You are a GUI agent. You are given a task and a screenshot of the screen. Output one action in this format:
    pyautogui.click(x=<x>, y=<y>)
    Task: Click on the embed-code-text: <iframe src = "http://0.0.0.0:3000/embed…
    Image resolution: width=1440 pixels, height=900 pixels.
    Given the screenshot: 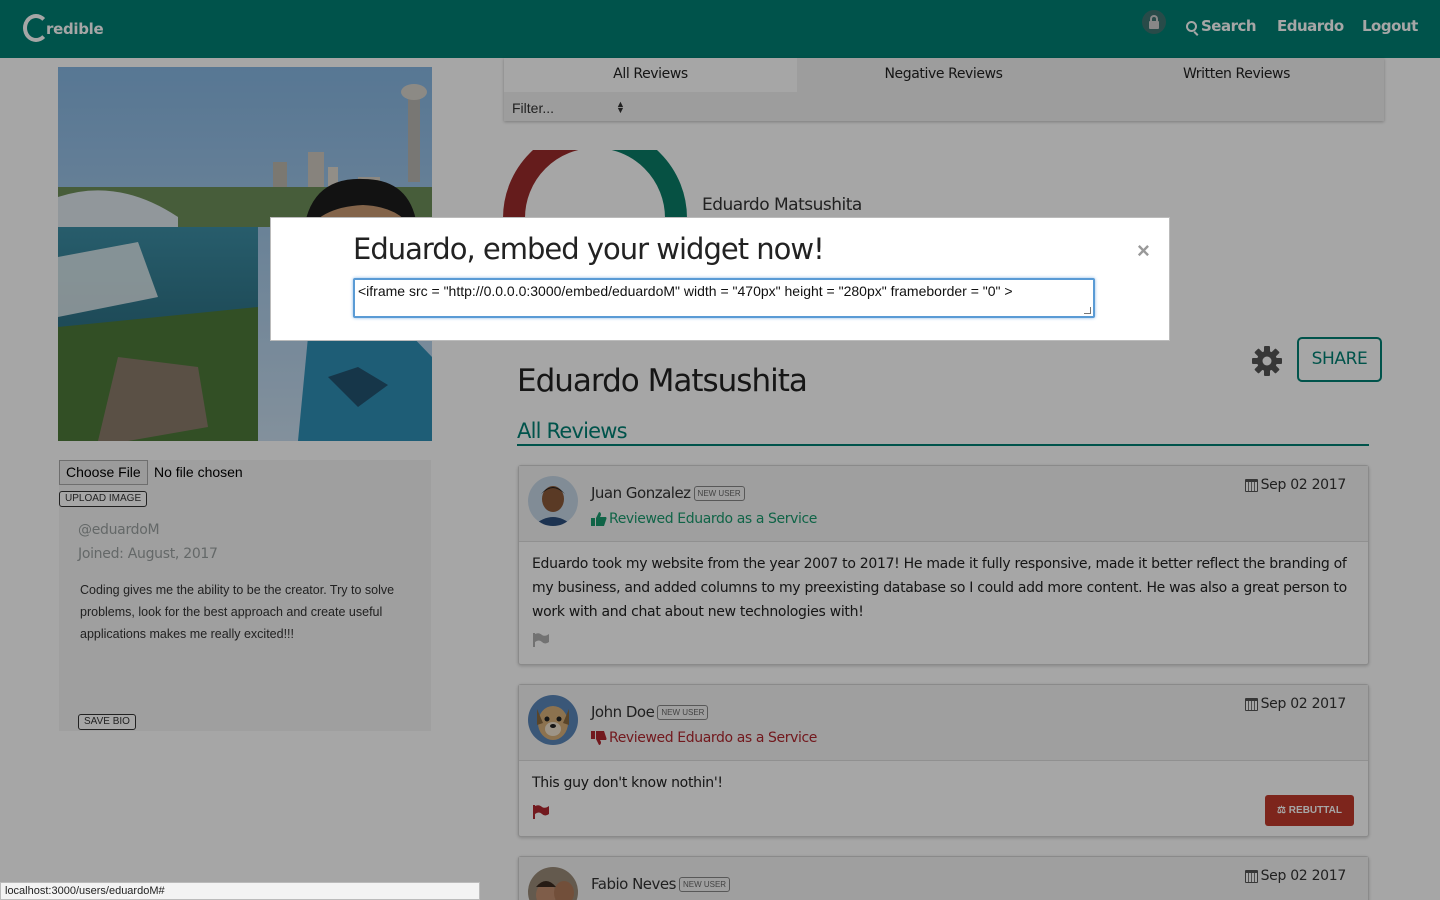 What is the action you would take?
    pyautogui.click(x=685, y=291)
    